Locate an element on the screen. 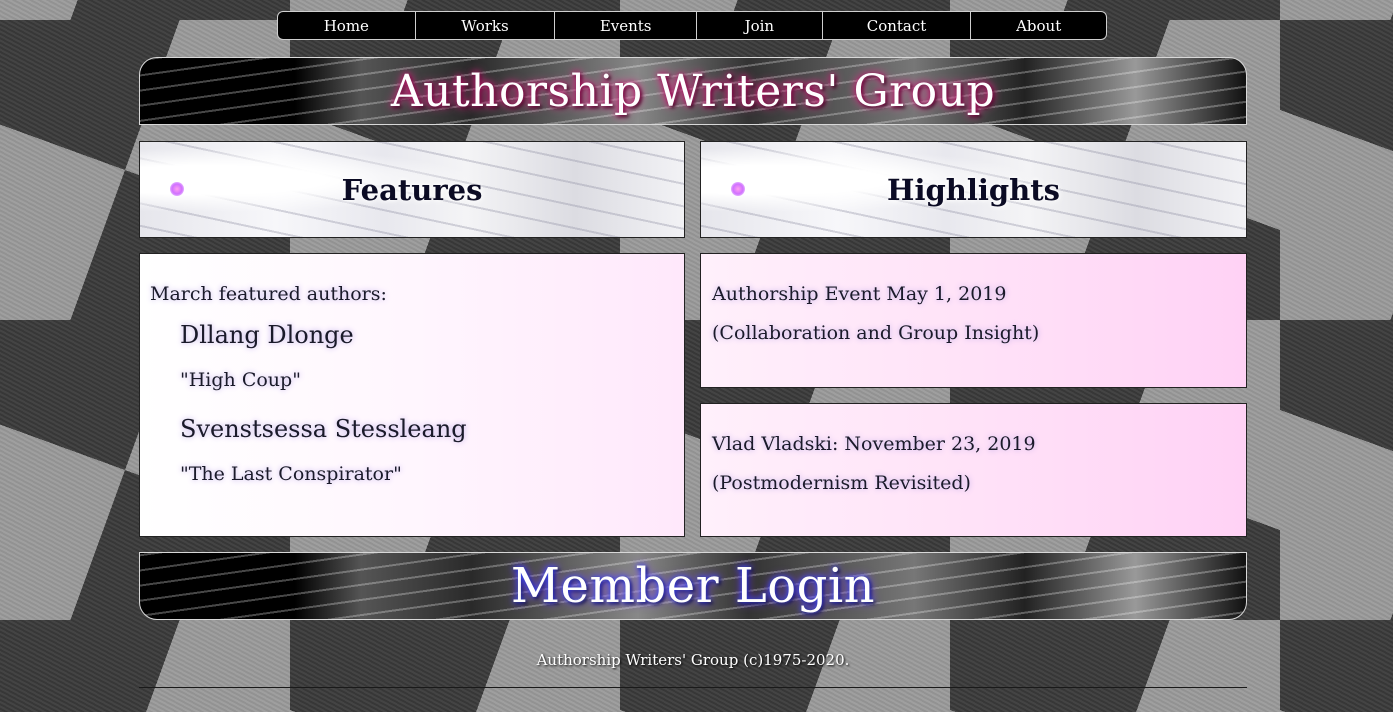 The height and width of the screenshot is (712, 1393). highlight-event-title: Vlad Vladski: November 23, 2019 is located at coordinates (874, 444).